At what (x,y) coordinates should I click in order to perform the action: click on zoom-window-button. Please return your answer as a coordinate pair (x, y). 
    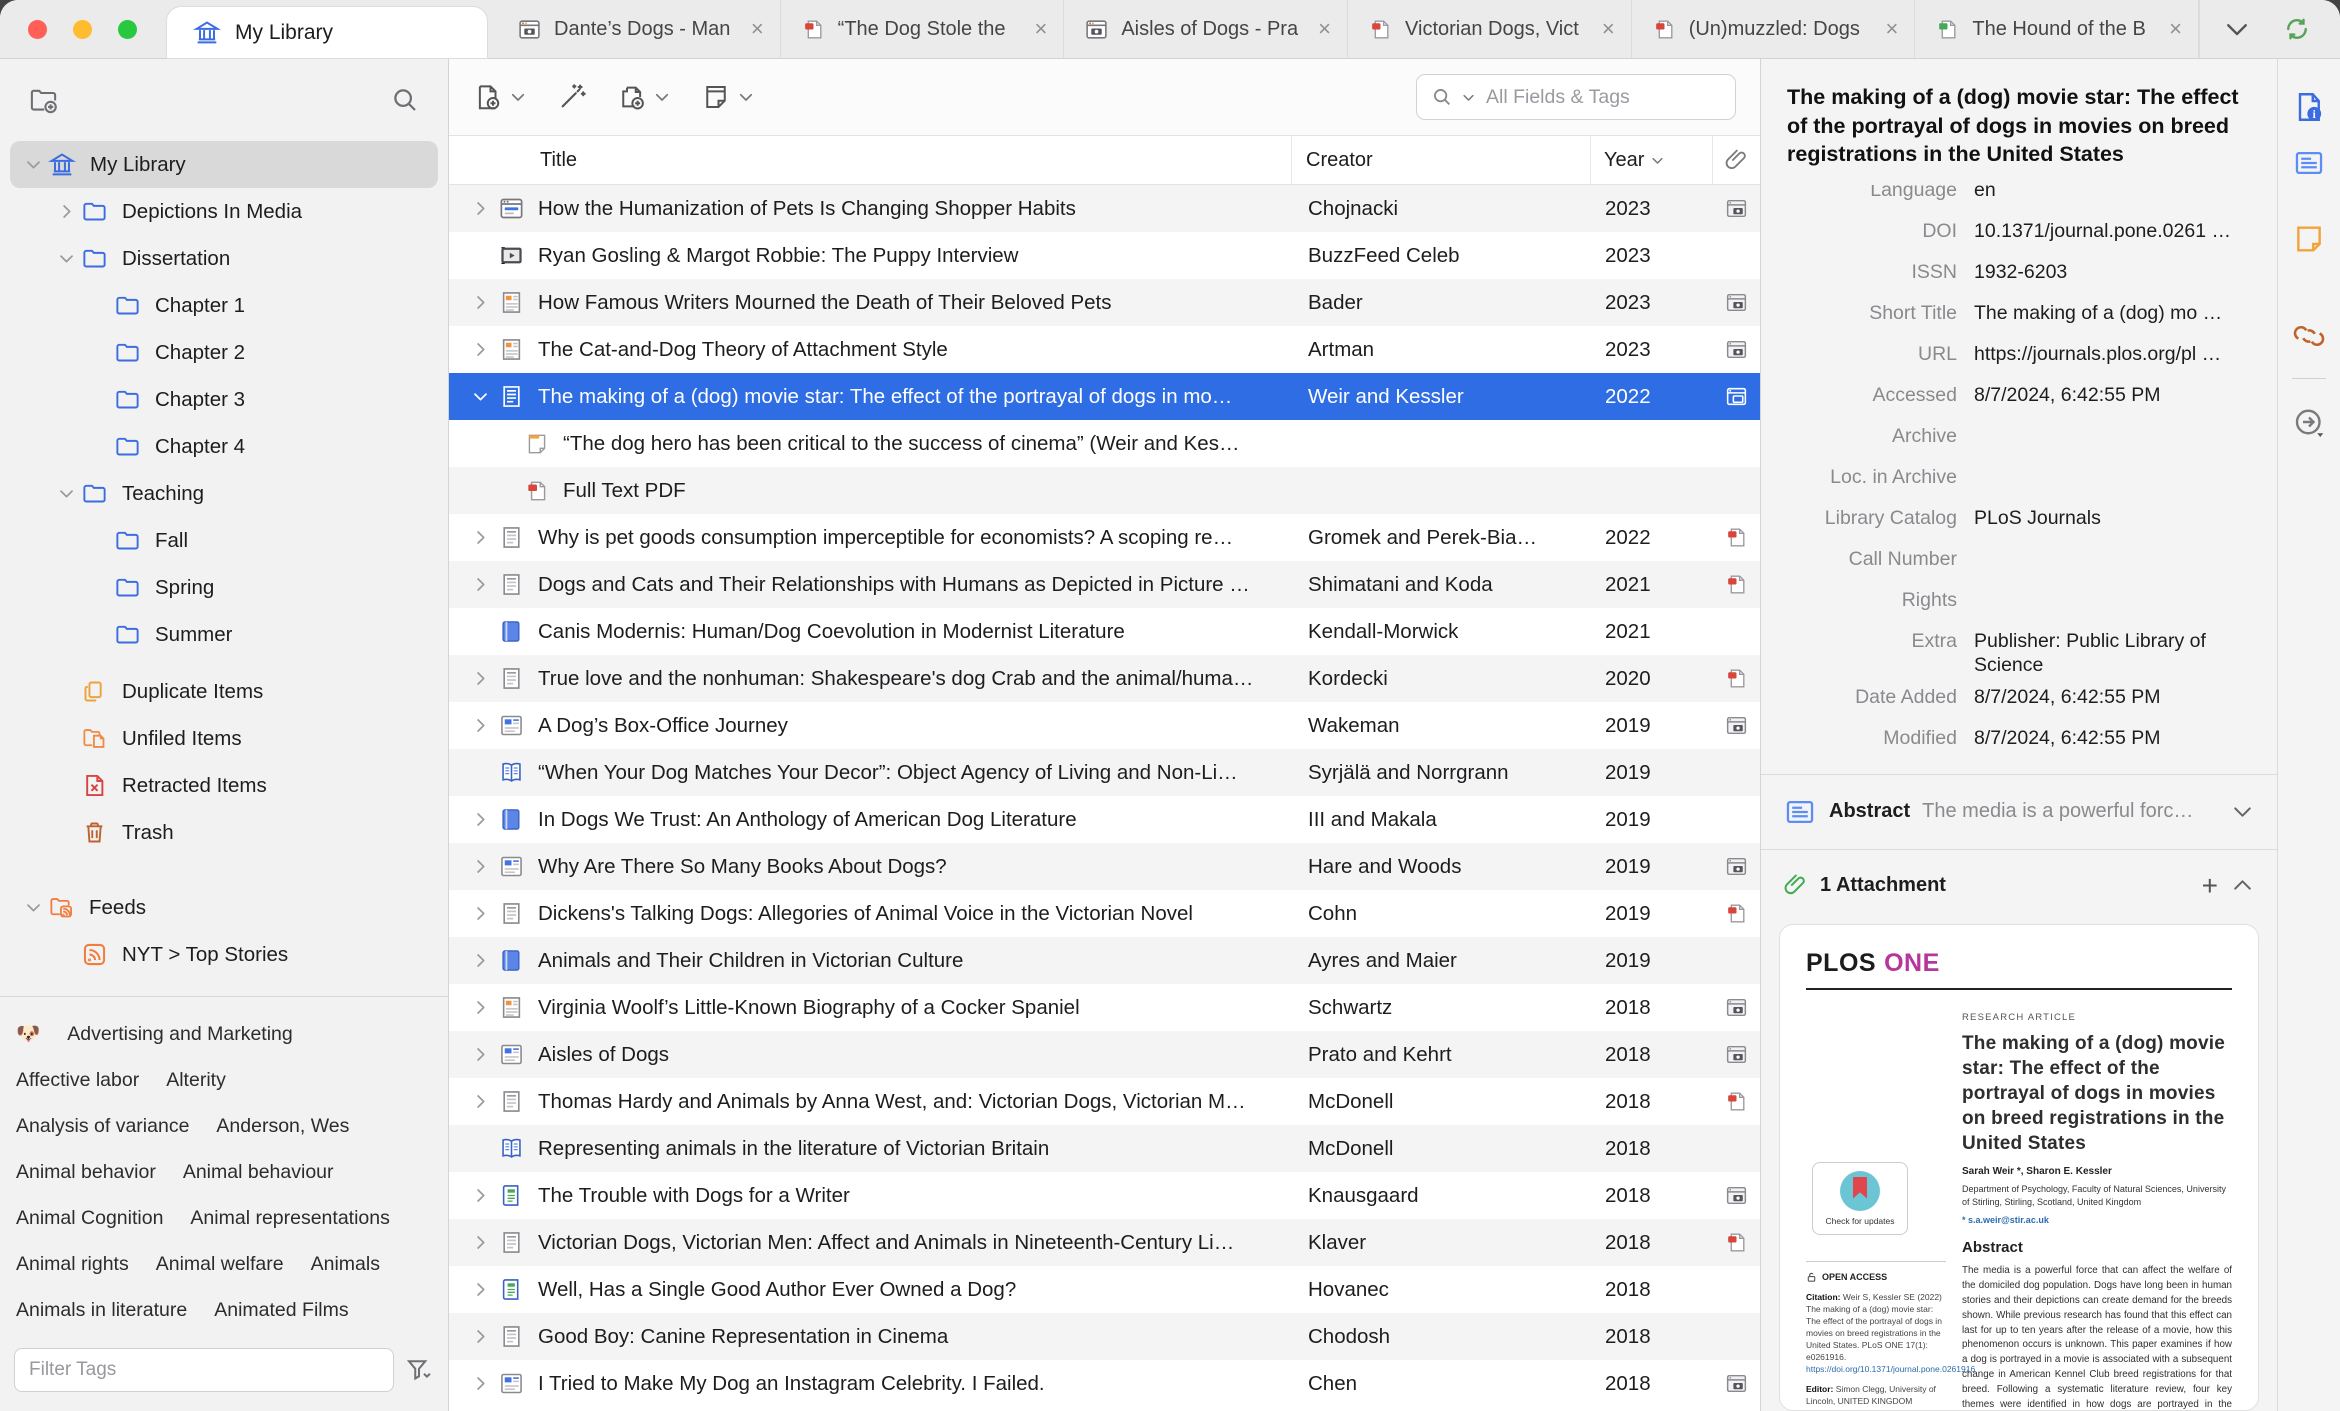
    Looking at the image, I should click on (127, 29).